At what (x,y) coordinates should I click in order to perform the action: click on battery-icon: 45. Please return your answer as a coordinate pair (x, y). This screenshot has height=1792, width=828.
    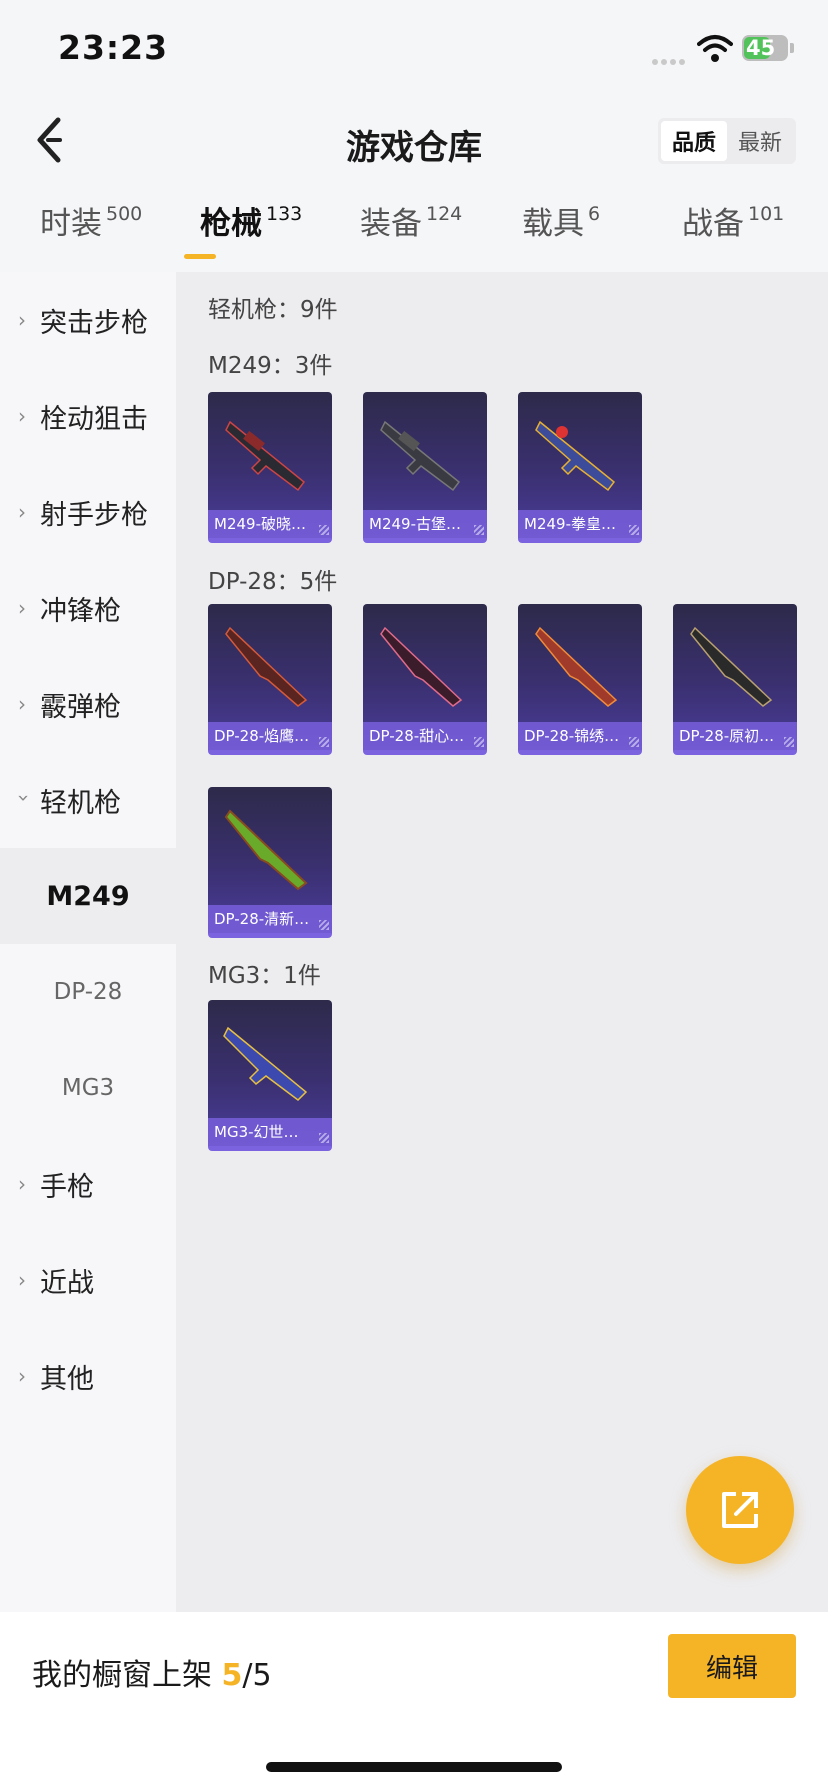
    Looking at the image, I should click on (765, 48).